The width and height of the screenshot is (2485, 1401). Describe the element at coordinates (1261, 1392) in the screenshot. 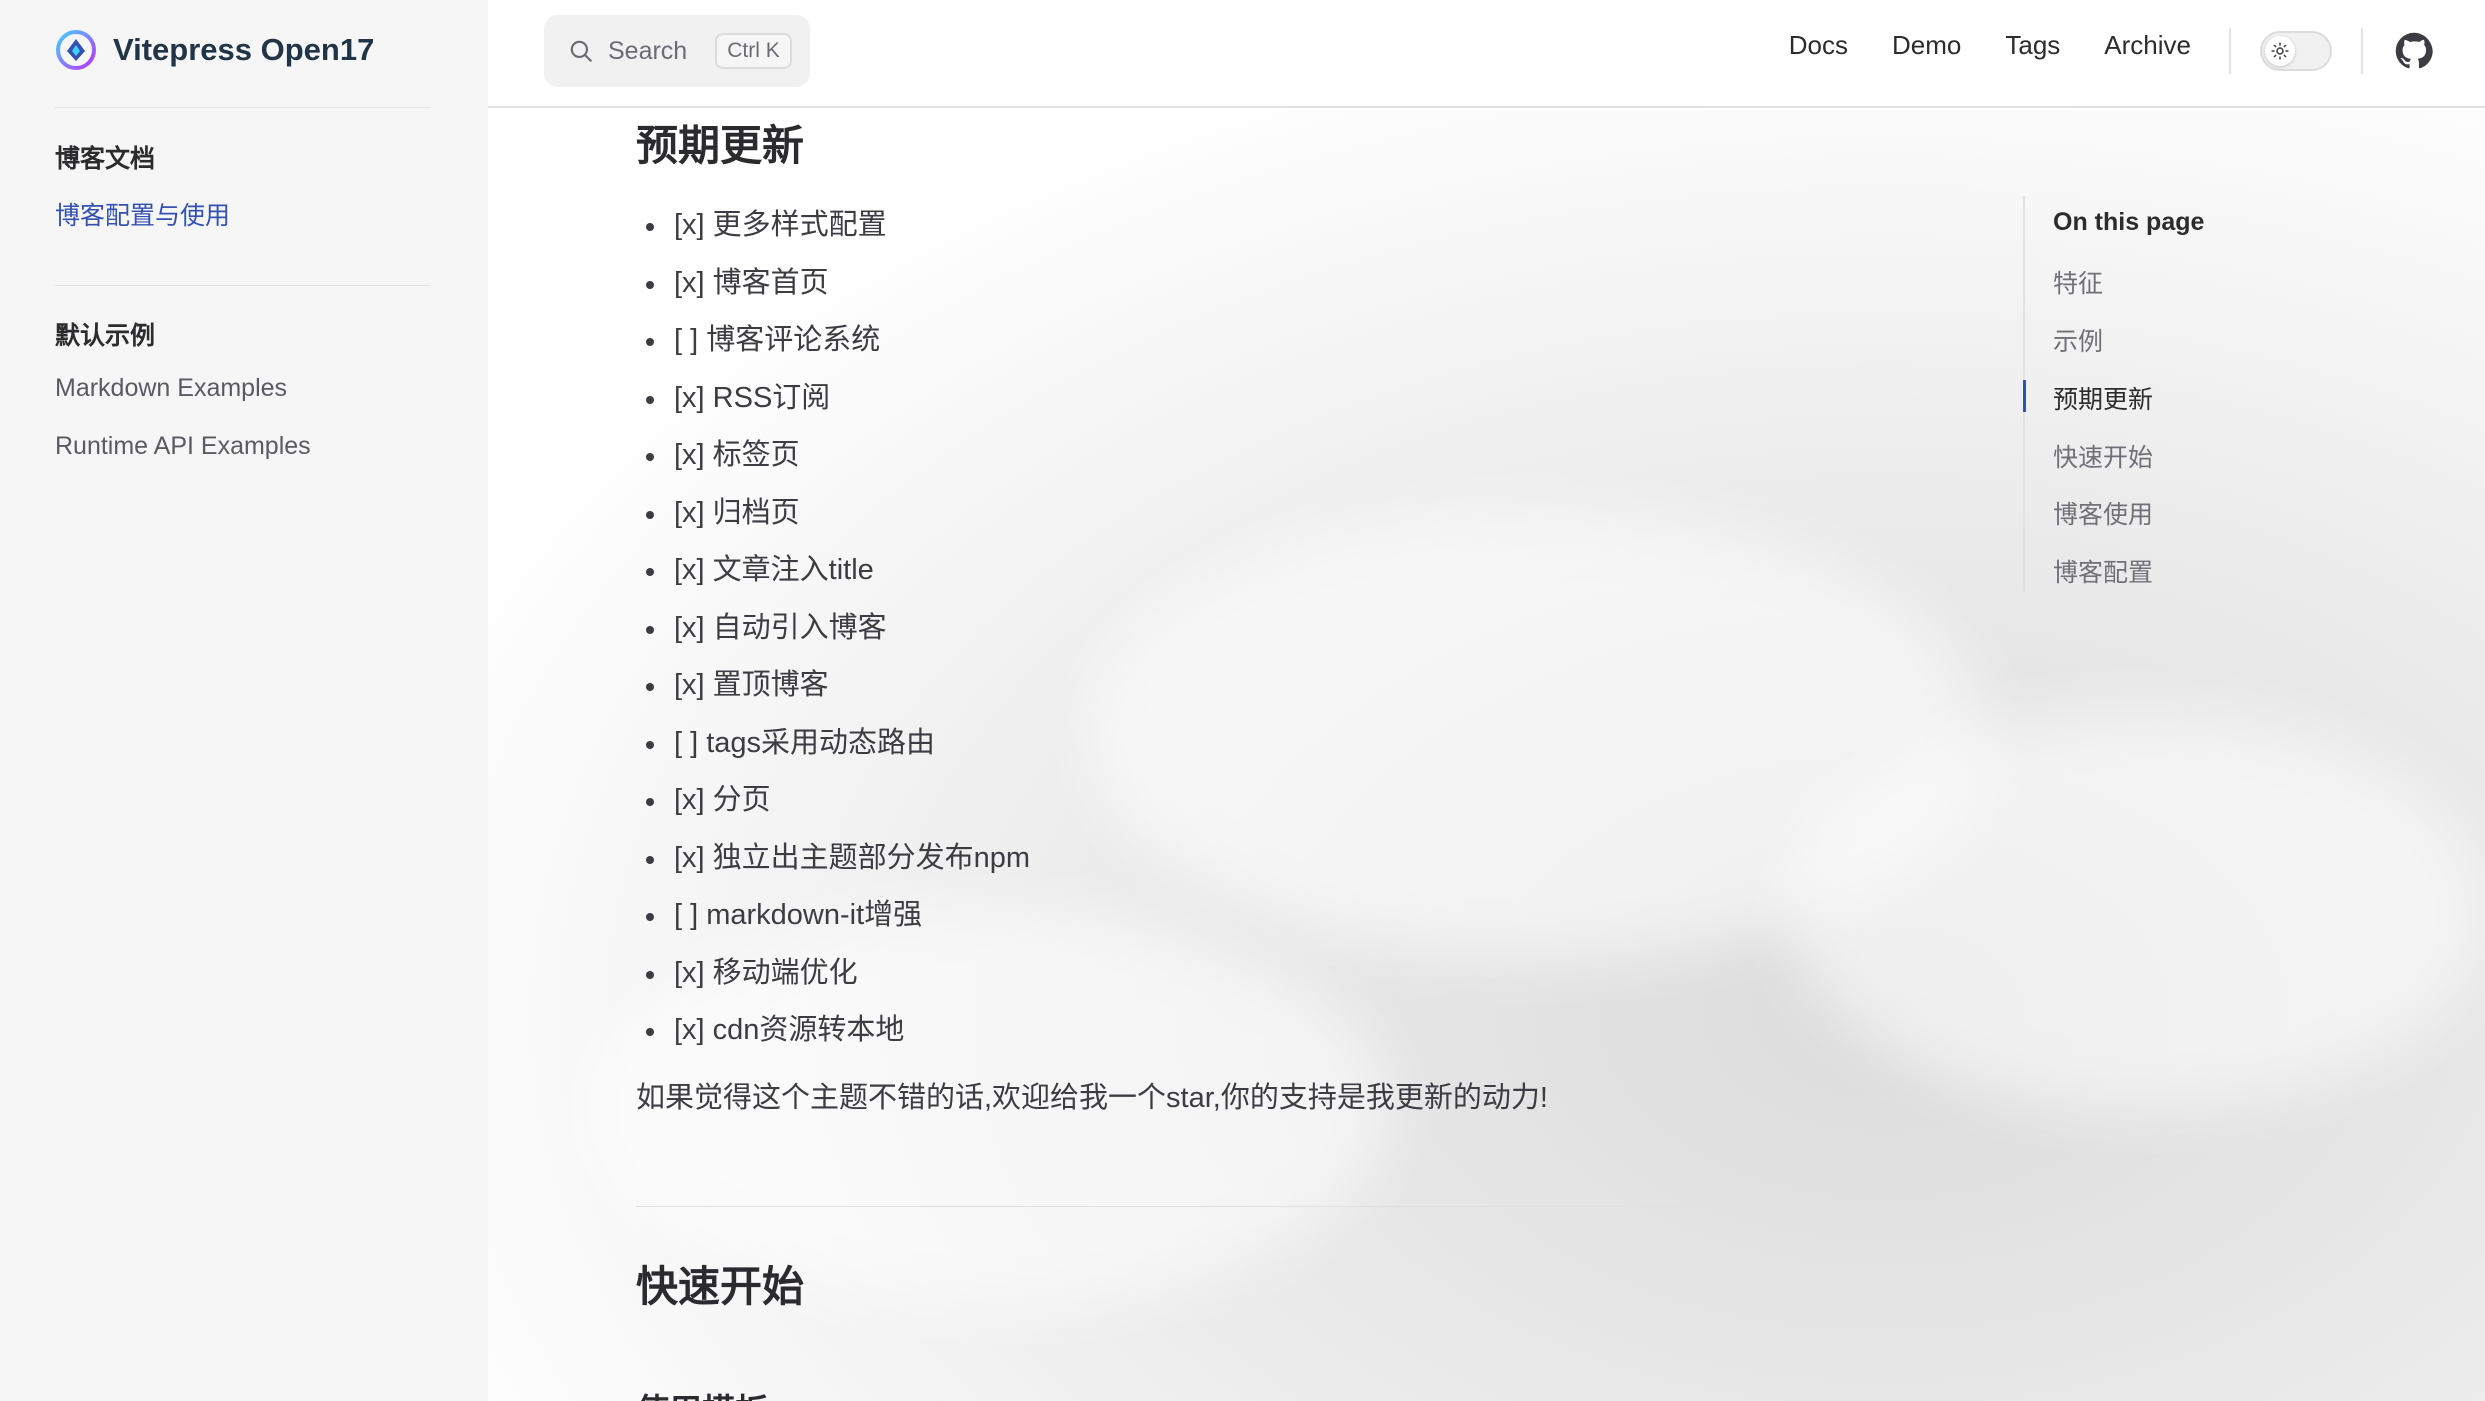

I see `subsection-heading: 使用模板` at that location.